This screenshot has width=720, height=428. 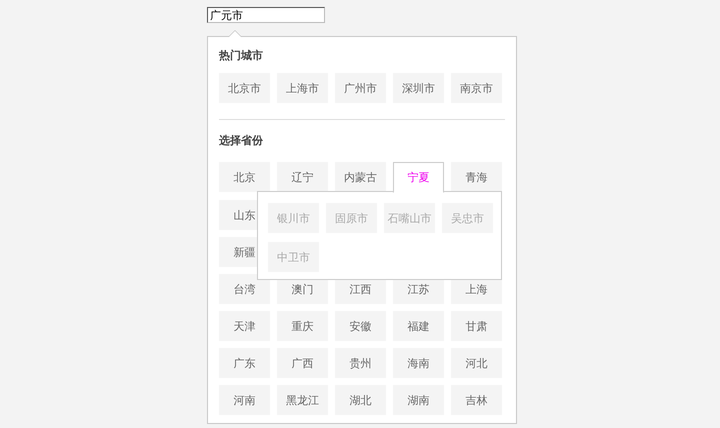 I want to click on province-tab: 天津, so click(x=244, y=326).